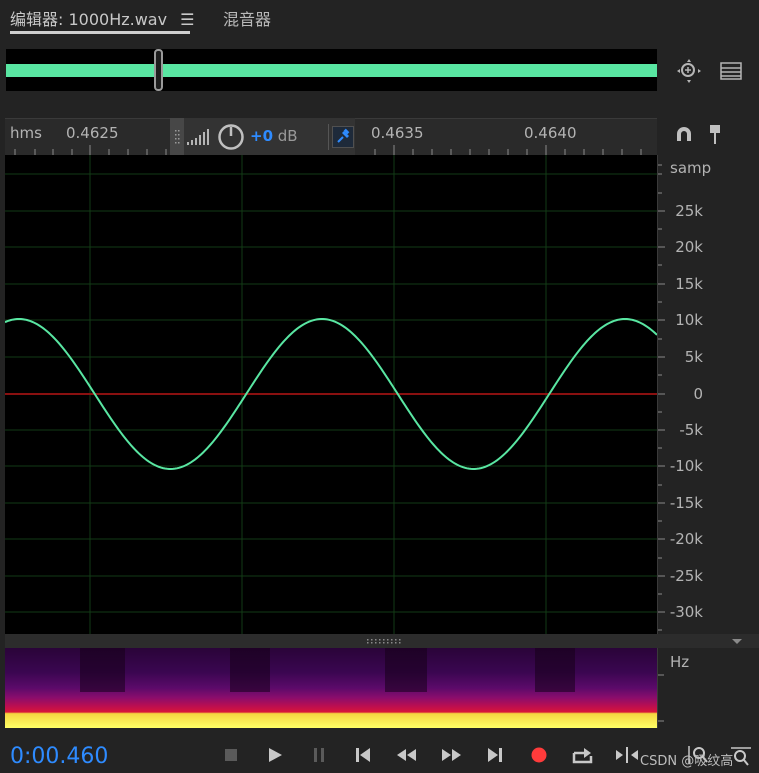 The width and height of the screenshot is (759, 773). I want to click on rewind-icon, so click(406, 755).